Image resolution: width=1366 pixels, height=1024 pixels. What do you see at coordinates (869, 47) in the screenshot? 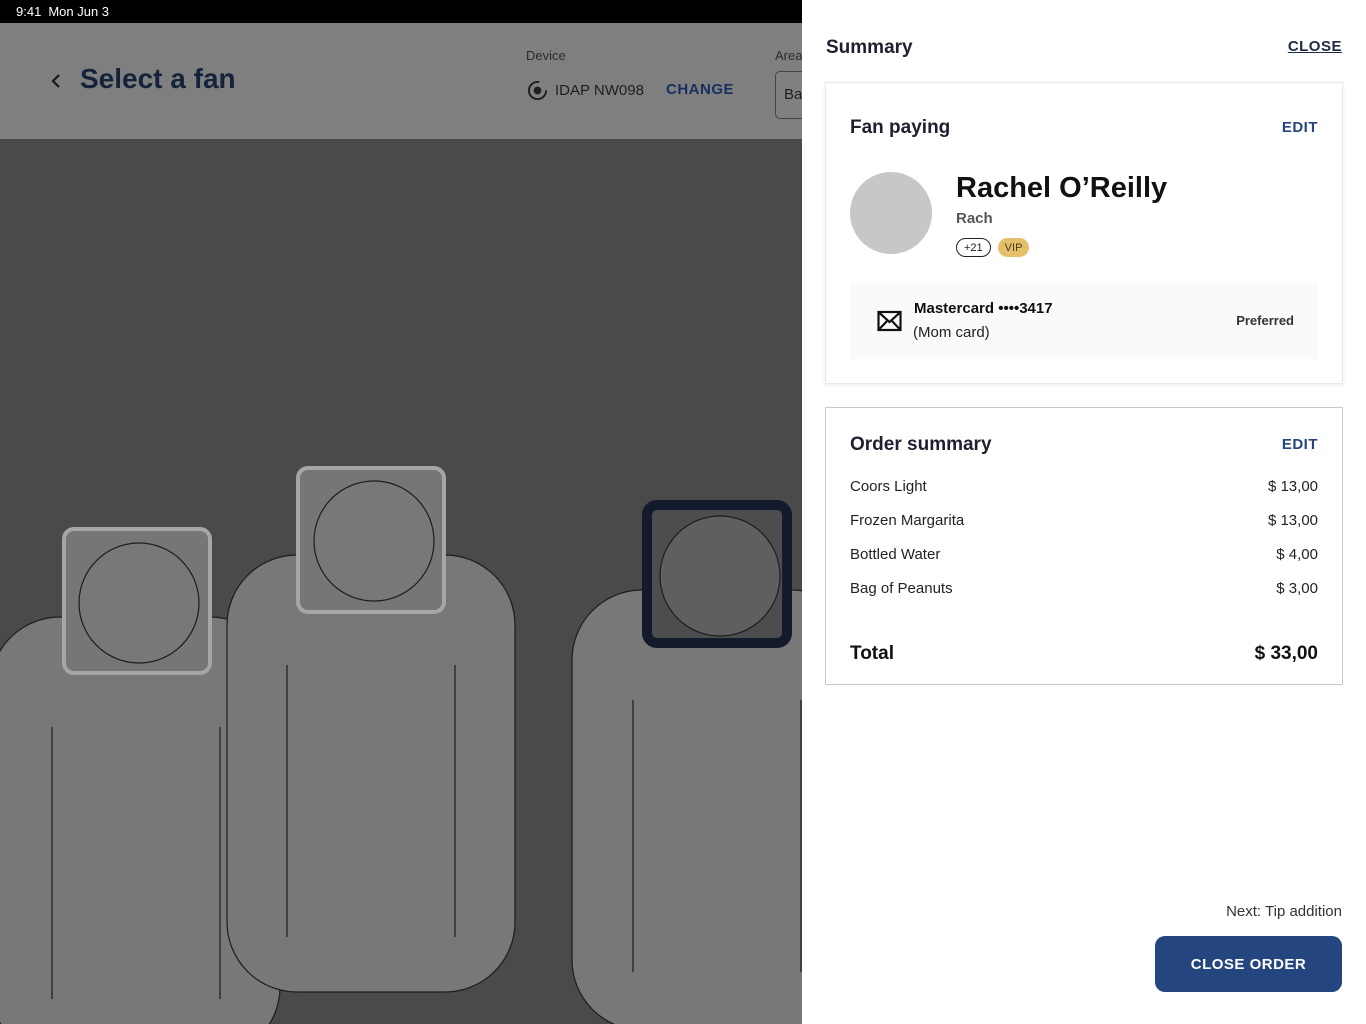
I see `summary-title: Summary` at bounding box center [869, 47].